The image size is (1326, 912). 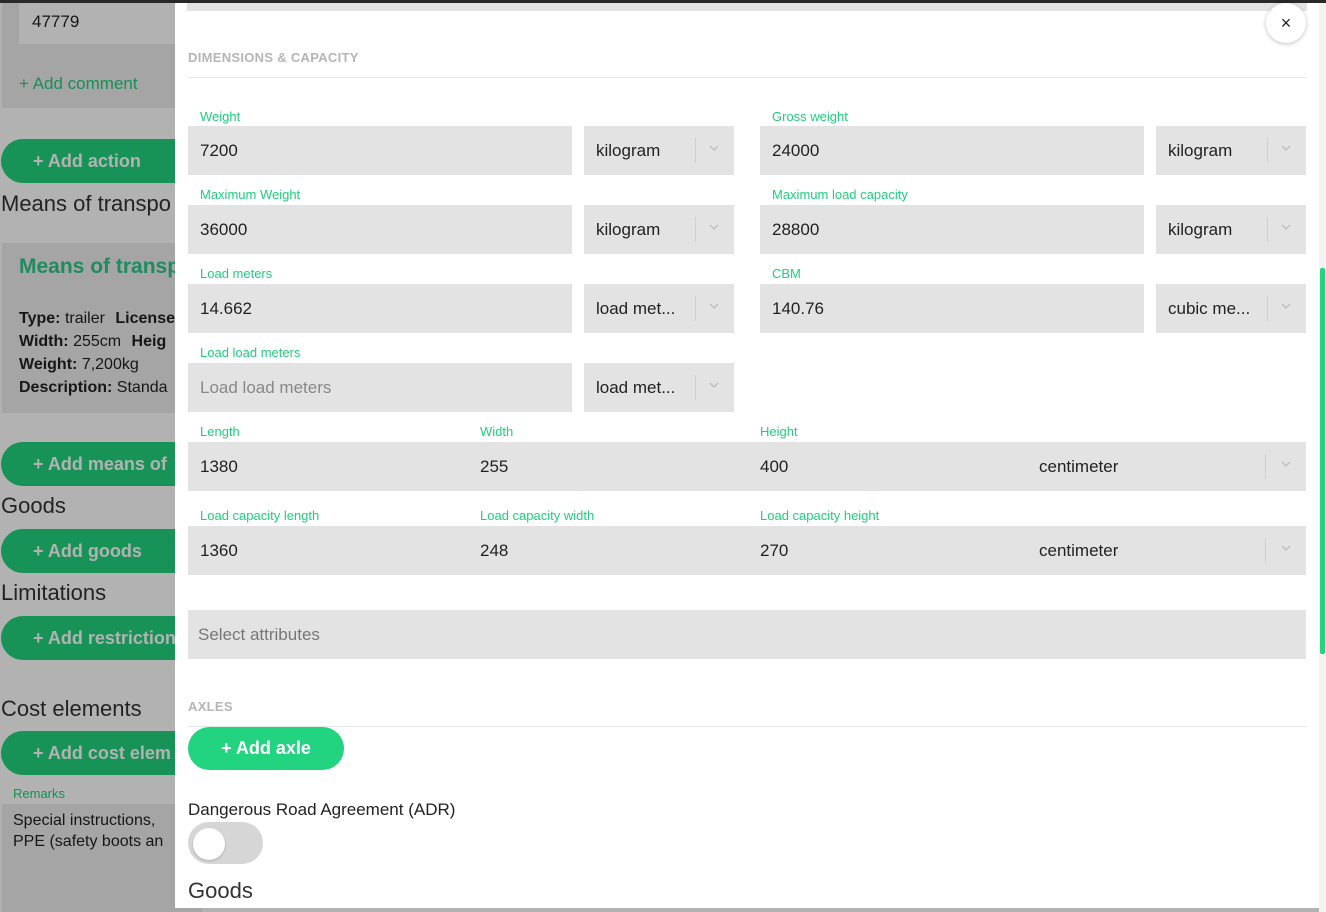 I want to click on max-weight-input: 36000, so click(x=380, y=229).